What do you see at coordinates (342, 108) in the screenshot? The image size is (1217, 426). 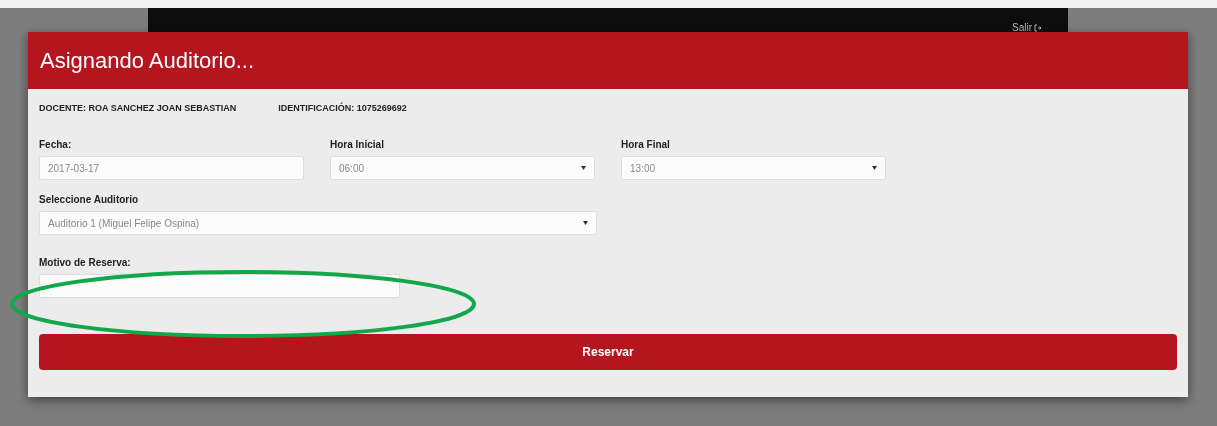 I see `identification-number: IDENTIFICACIÓN: 1075269692` at bounding box center [342, 108].